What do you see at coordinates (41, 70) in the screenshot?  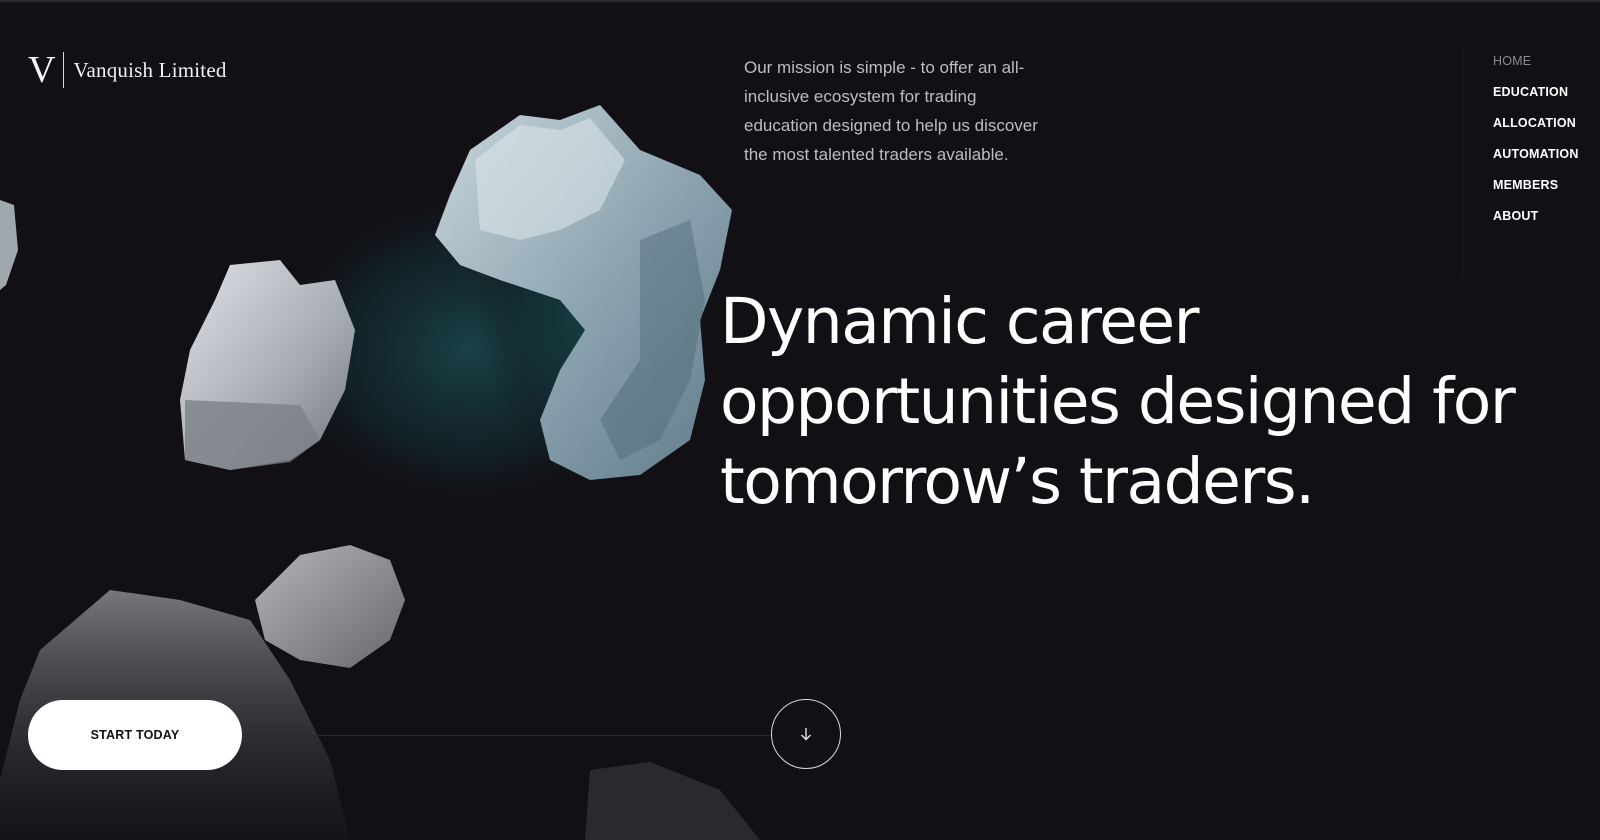 I see `brand-mark: V` at bounding box center [41, 70].